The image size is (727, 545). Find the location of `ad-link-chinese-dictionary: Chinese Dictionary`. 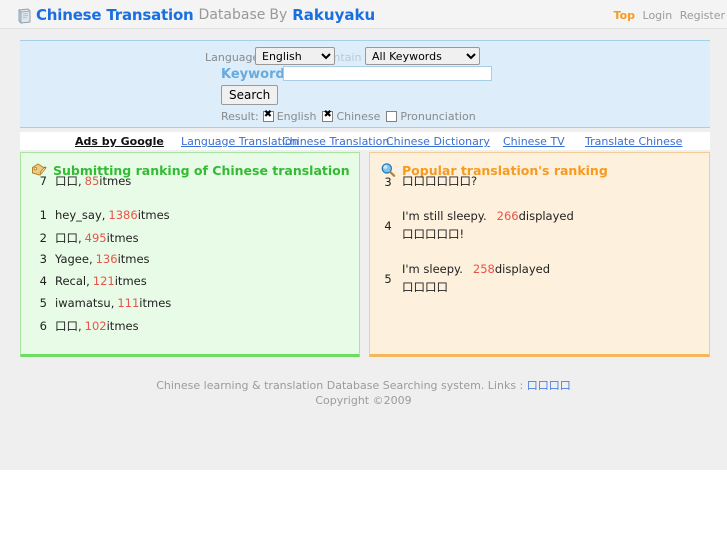

ad-link-chinese-dictionary: Chinese Dictionary is located at coordinates (438, 141).